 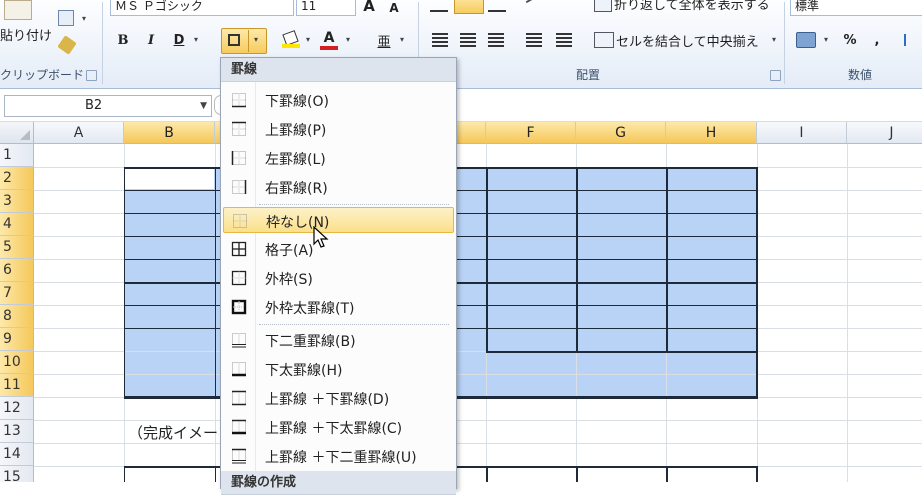 What do you see at coordinates (439, 6) in the screenshot?
I see `align-top-icon` at bounding box center [439, 6].